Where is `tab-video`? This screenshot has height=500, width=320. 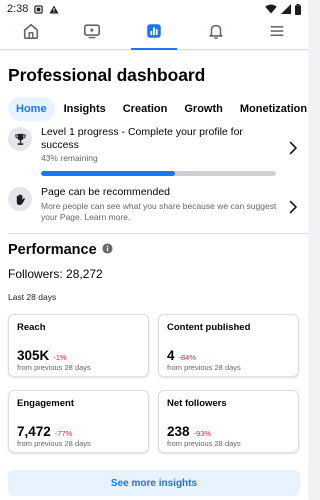
tab-video is located at coordinates (93, 33).